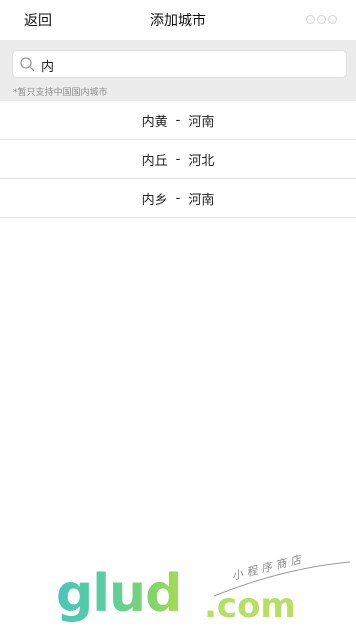 This screenshot has width=356, height=637. I want to click on city-name: 内黄, so click(154, 122).